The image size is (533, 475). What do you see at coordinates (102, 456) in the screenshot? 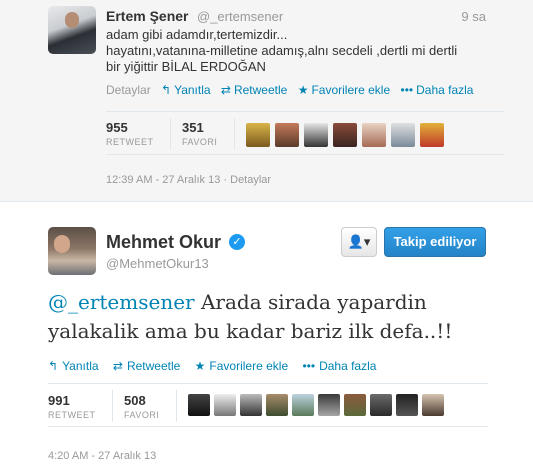
I see `tweet-timestamp: 4:20 AM - 27 Aralık 13` at bounding box center [102, 456].